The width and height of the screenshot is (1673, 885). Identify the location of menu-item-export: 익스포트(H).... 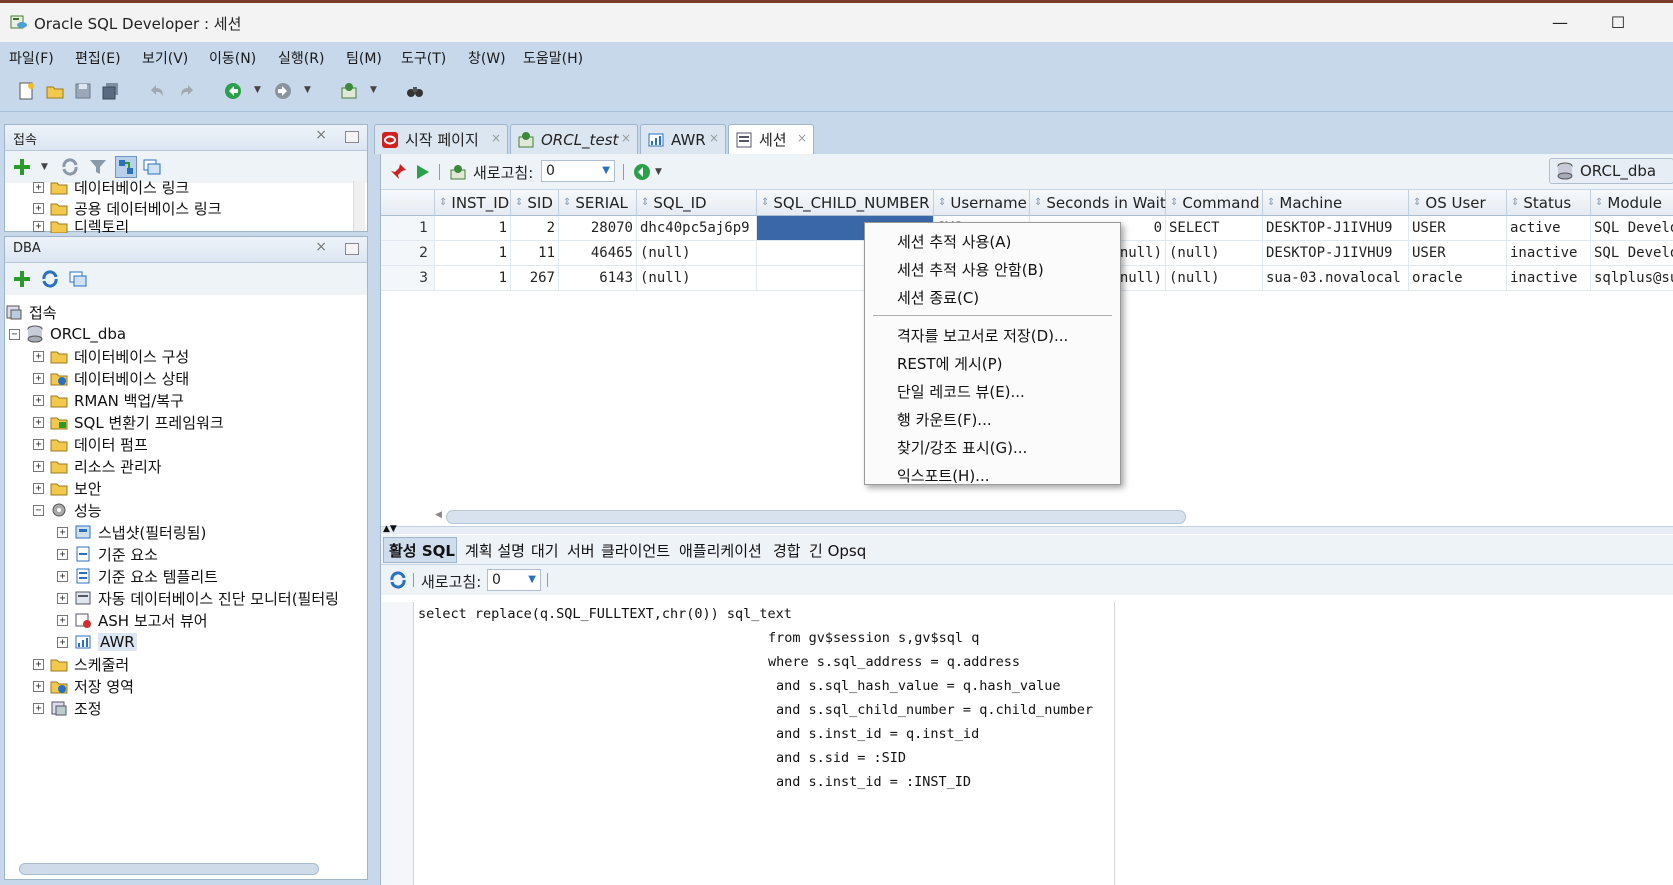
(943, 475).